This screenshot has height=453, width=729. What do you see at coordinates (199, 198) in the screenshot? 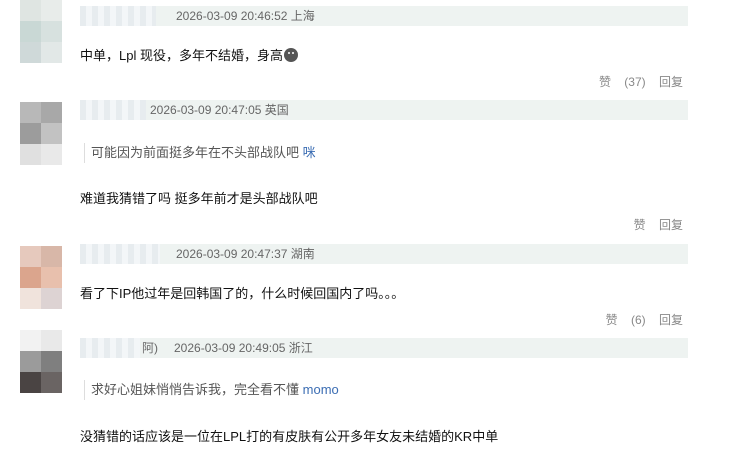
I see `comment-text: 难道我猜错了吗 挺多年前才是头部战队吧` at bounding box center [199, 198].